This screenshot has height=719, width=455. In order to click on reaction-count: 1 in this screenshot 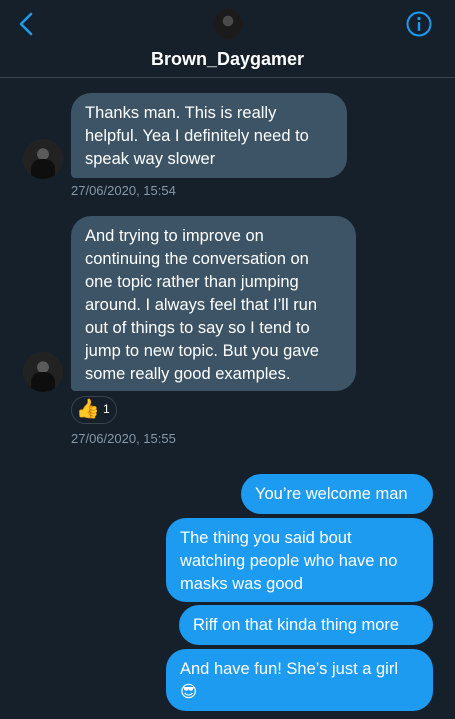, I will do `click(106, 409)`.